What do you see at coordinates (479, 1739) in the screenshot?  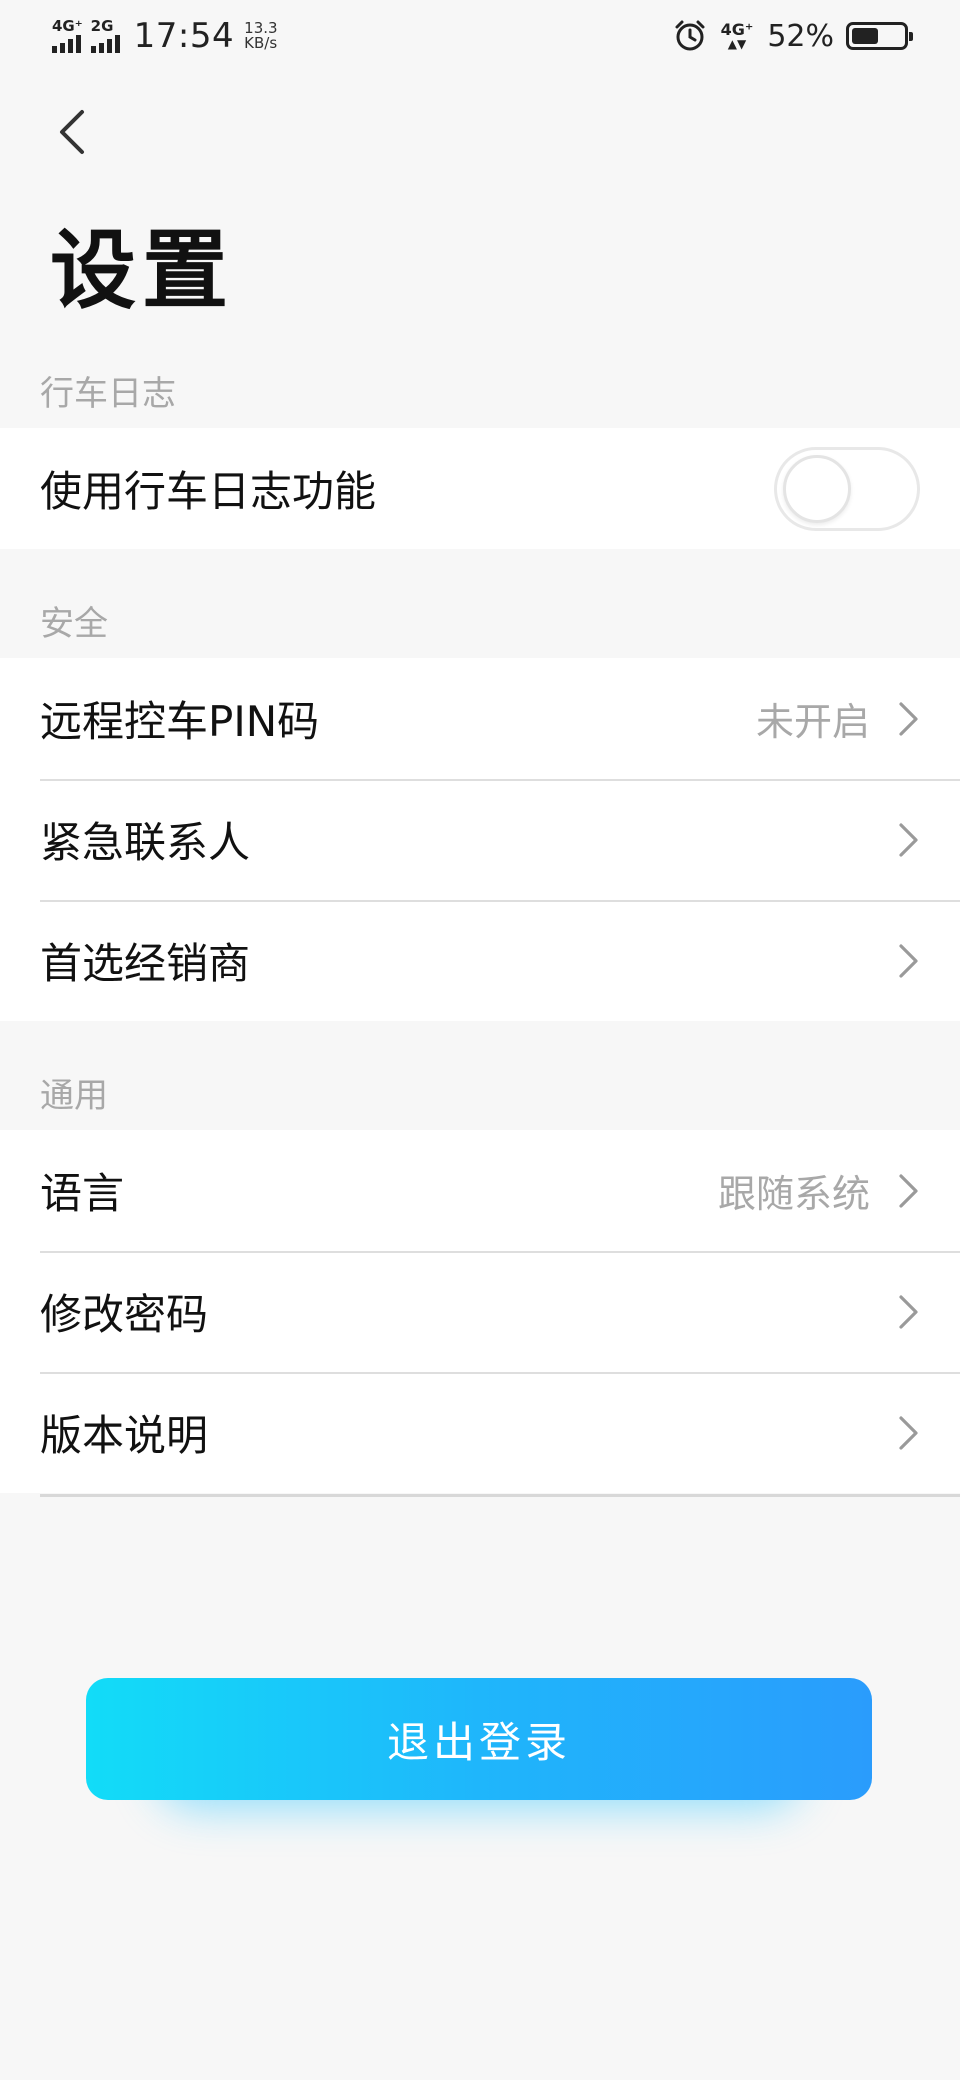 I see `logout-button: 退出登录` at bounding box center [479, 1739].